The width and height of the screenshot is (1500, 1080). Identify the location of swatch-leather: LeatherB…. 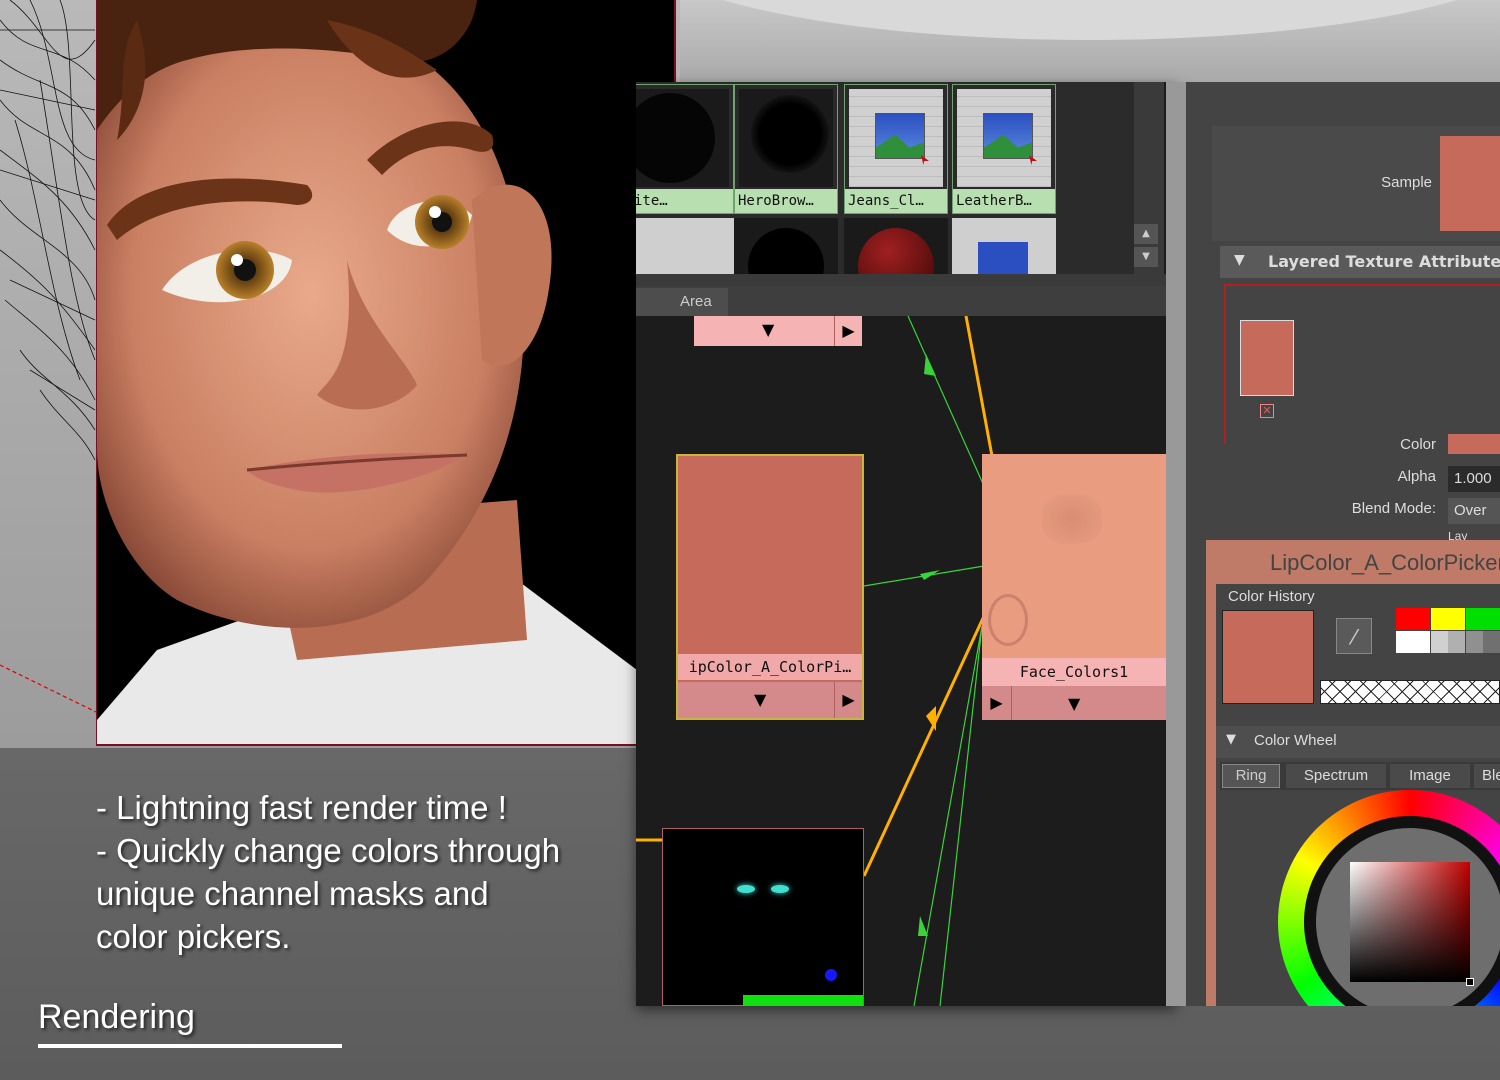
(1004, 149).